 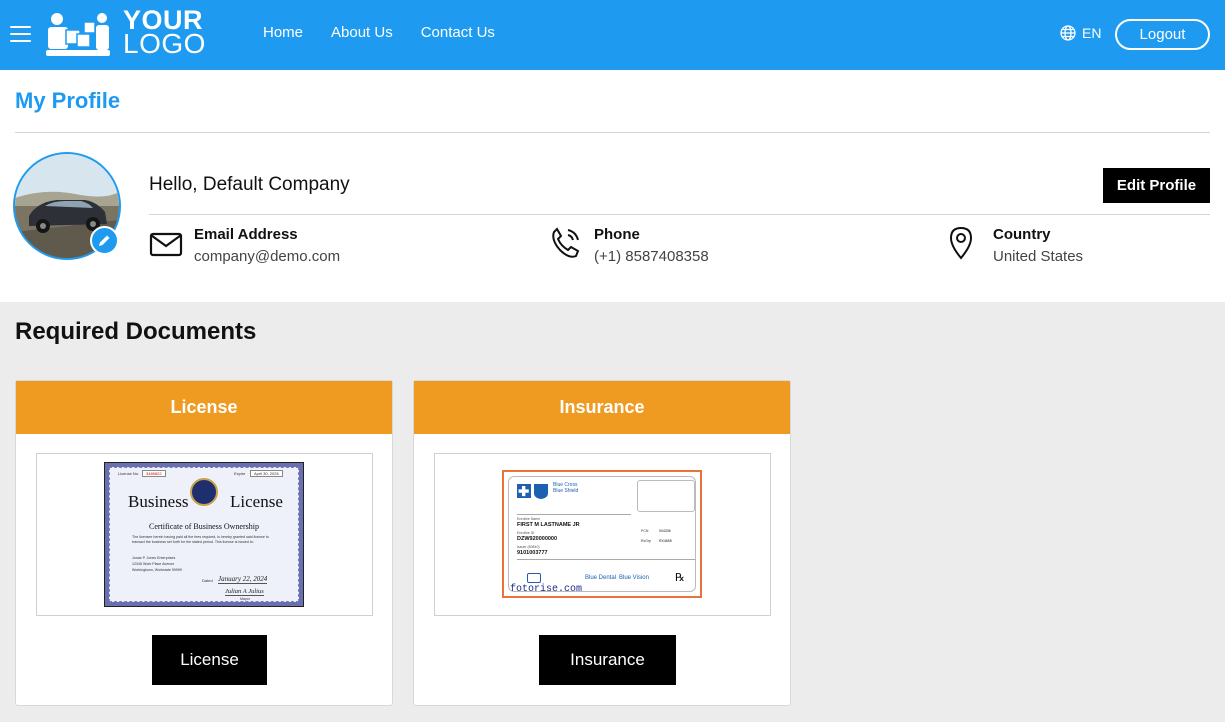 What do you see at coordinates (646, 541) in the screenshot?
I see `rxgrp-label: RxGrp` at bounding box center [646, 541].